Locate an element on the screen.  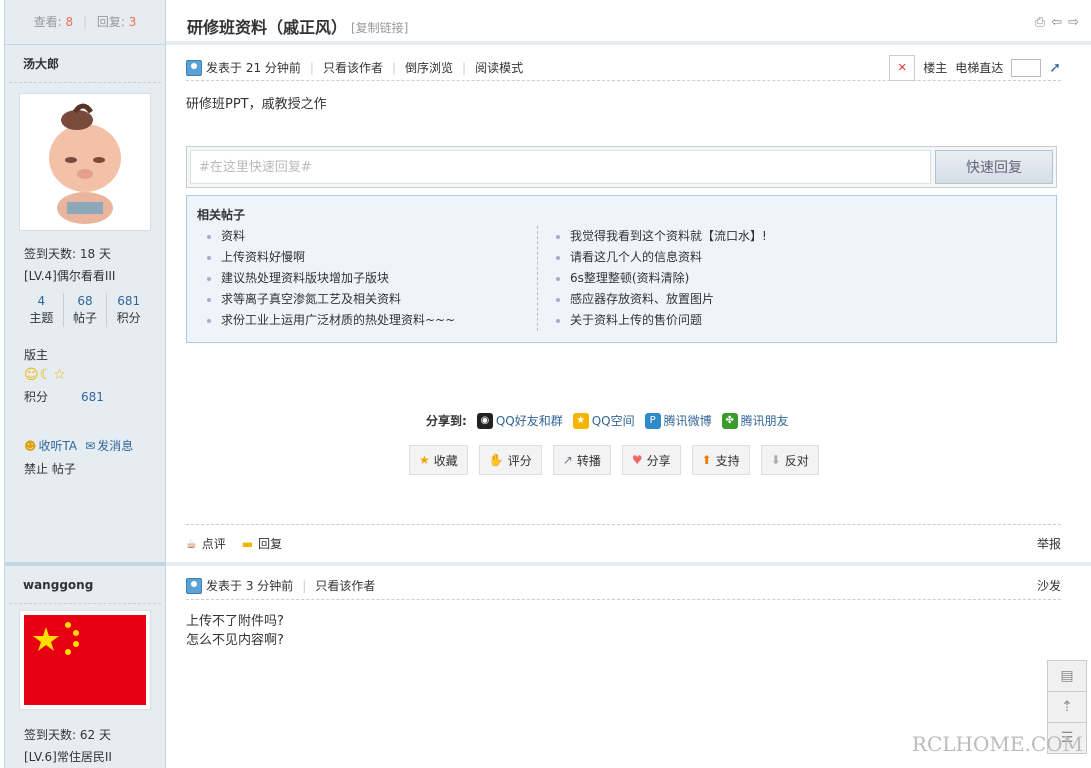
favorite-button: ★ 收藏 is located at coordinates (438, 460).